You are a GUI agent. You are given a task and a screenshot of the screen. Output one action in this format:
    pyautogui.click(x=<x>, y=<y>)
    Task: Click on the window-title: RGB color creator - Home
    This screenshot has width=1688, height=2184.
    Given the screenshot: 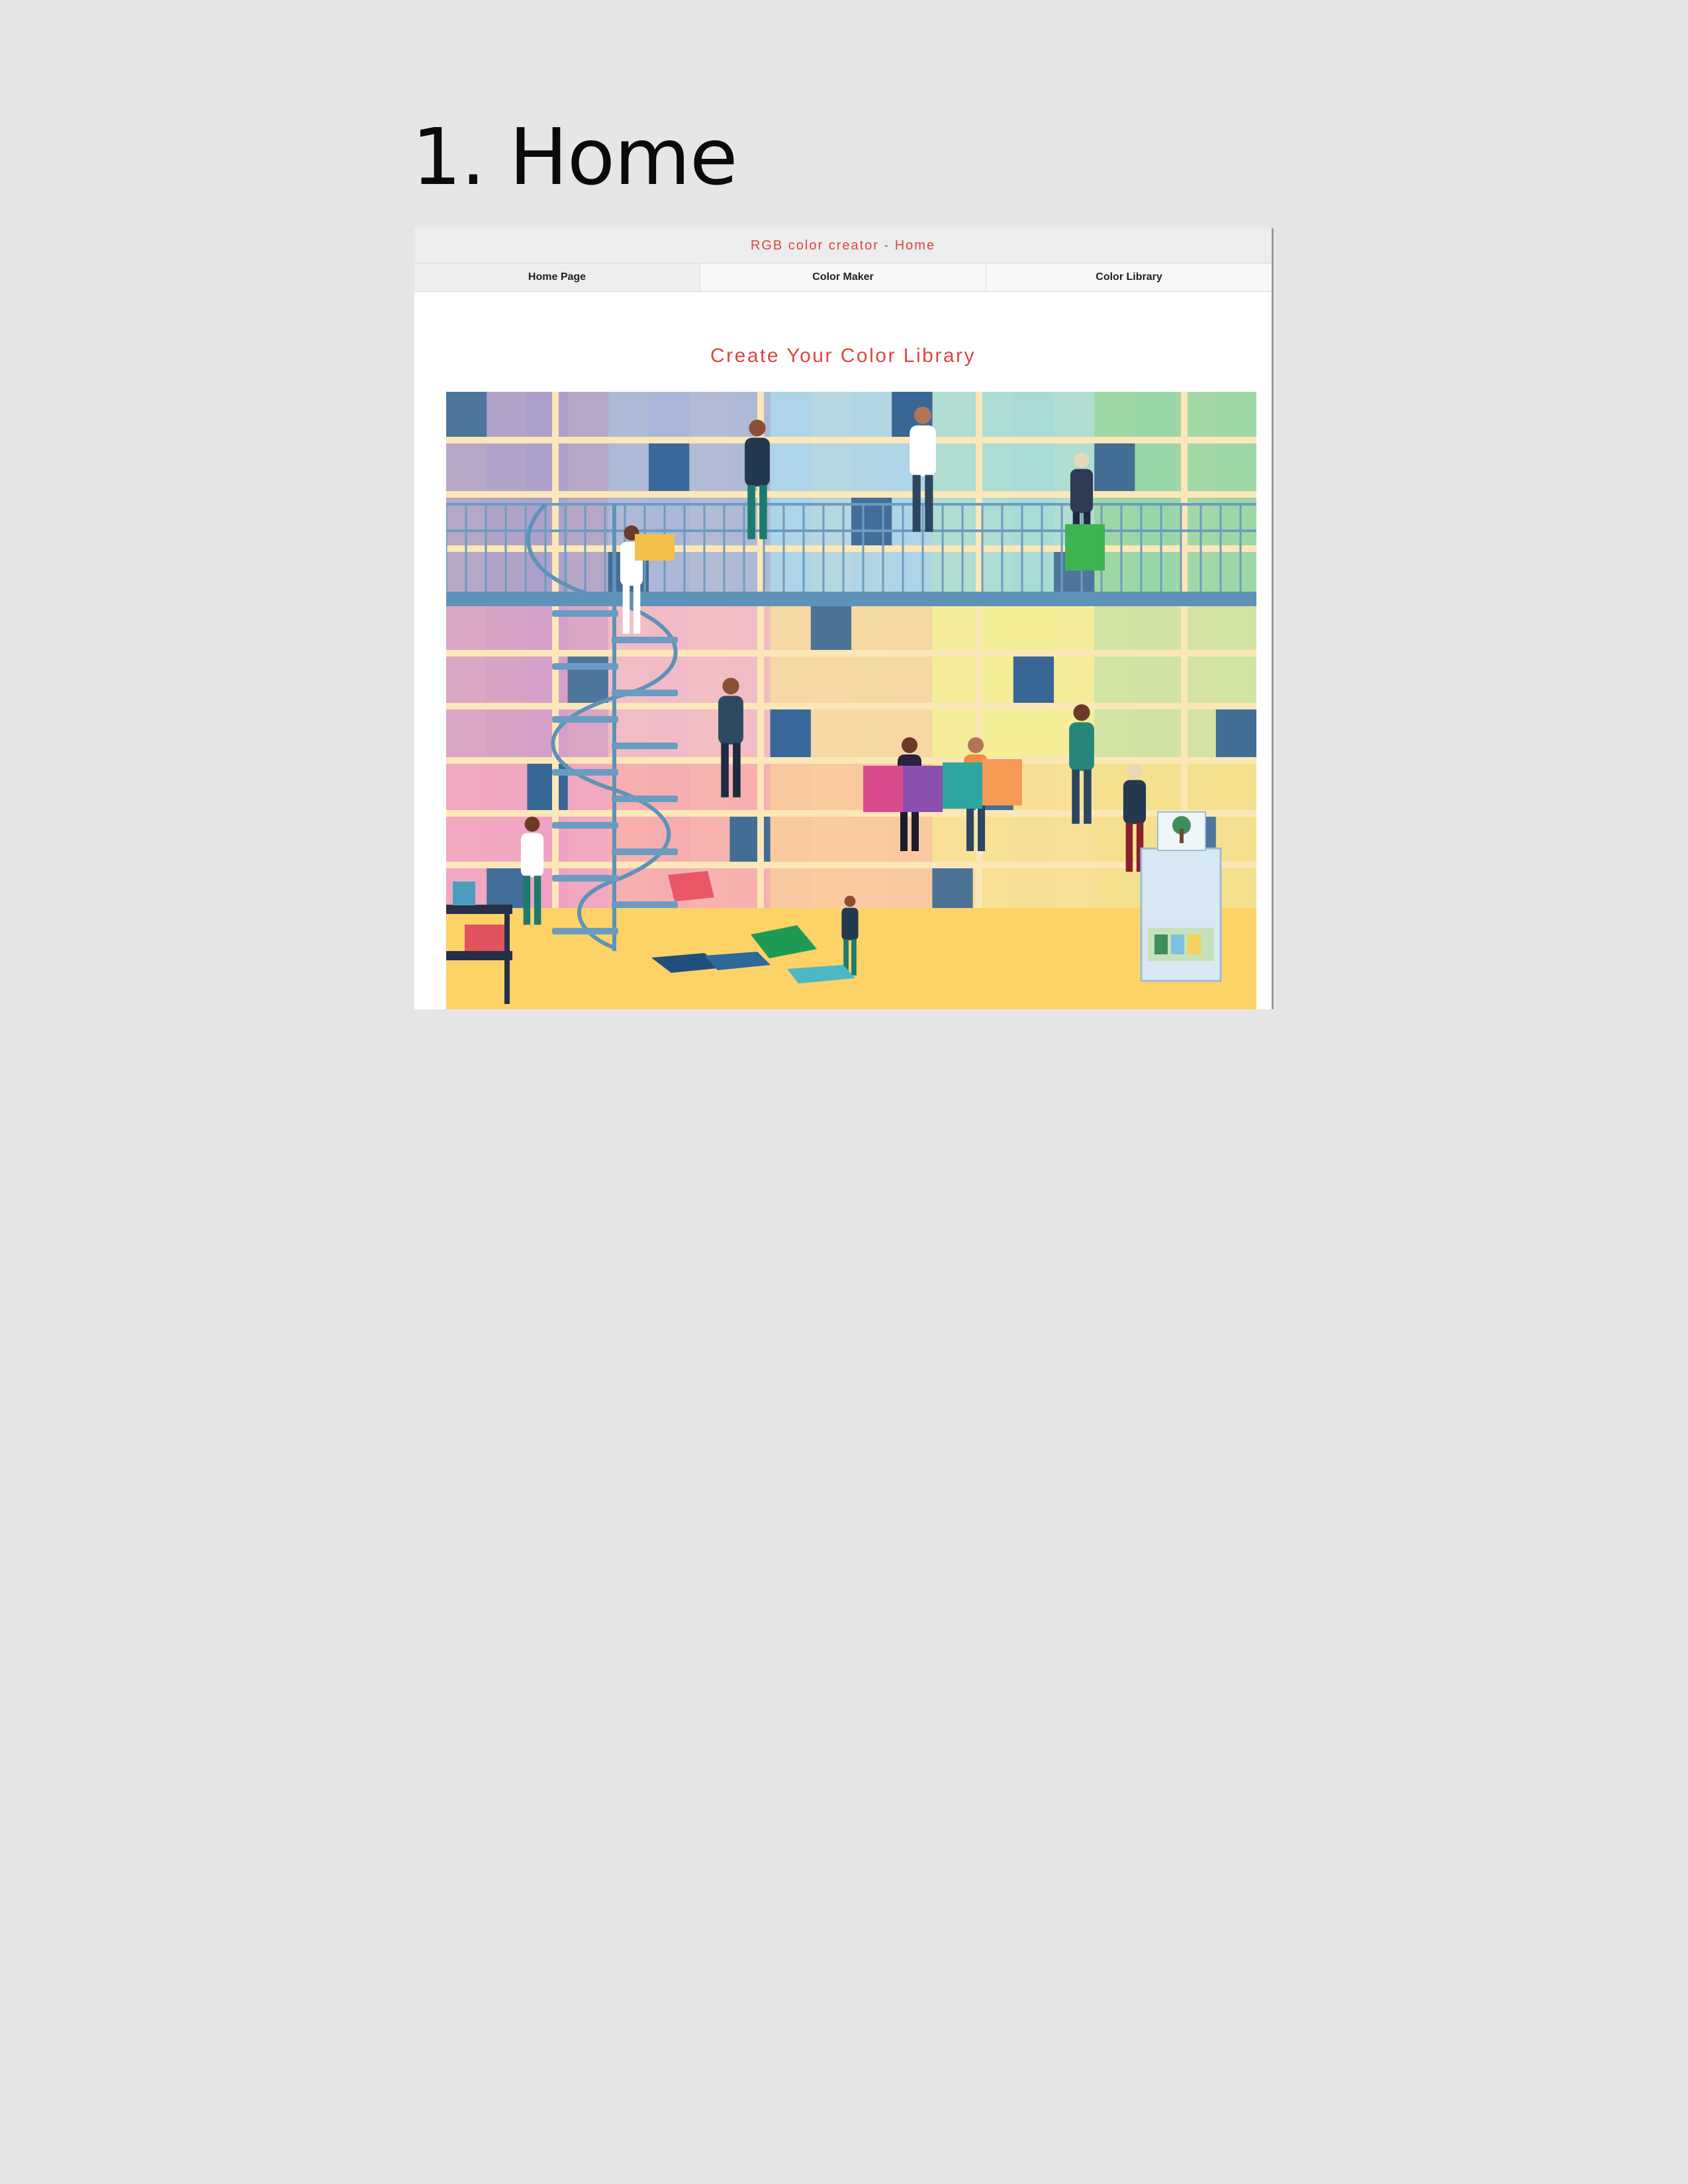 What is the action you would take?
    pyautogui.click(x=843, y=245)
    